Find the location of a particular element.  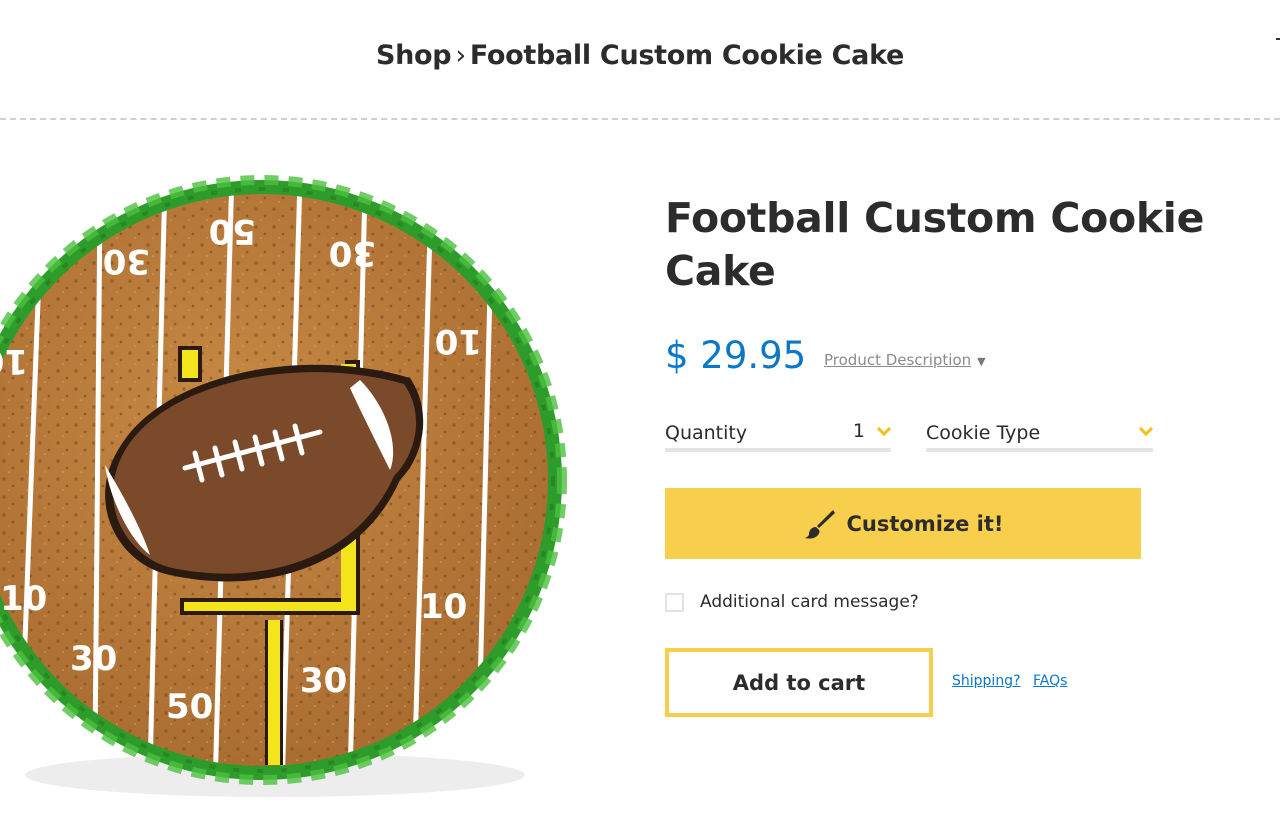

yard-number-10-top-right: 10 is located at coordinates (458, 341).